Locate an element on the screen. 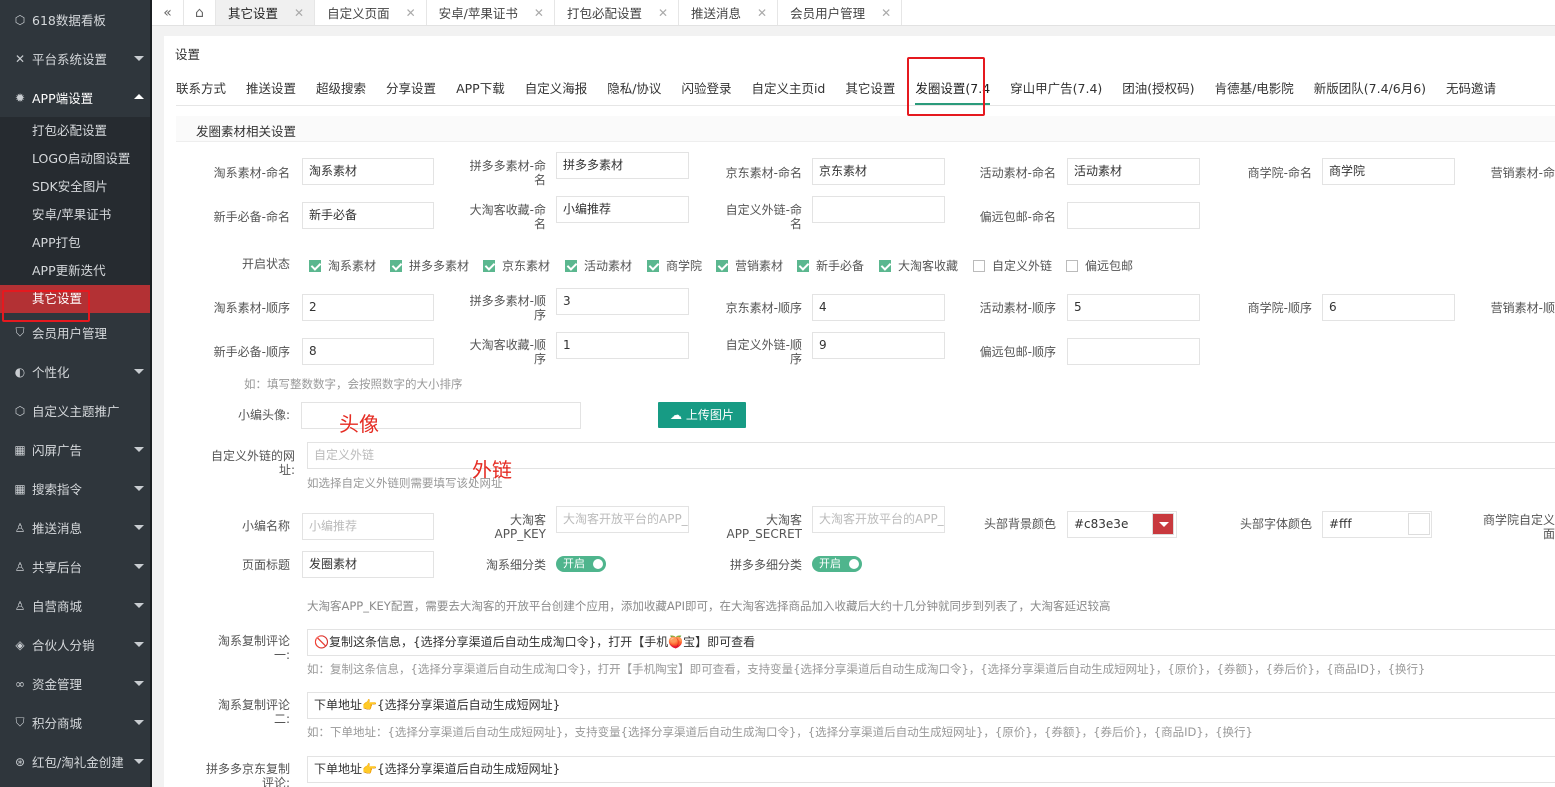 This screenshot has height=787, width=1555. taobao-name-input: 淘系素材 is located at coordinates (368, 171).